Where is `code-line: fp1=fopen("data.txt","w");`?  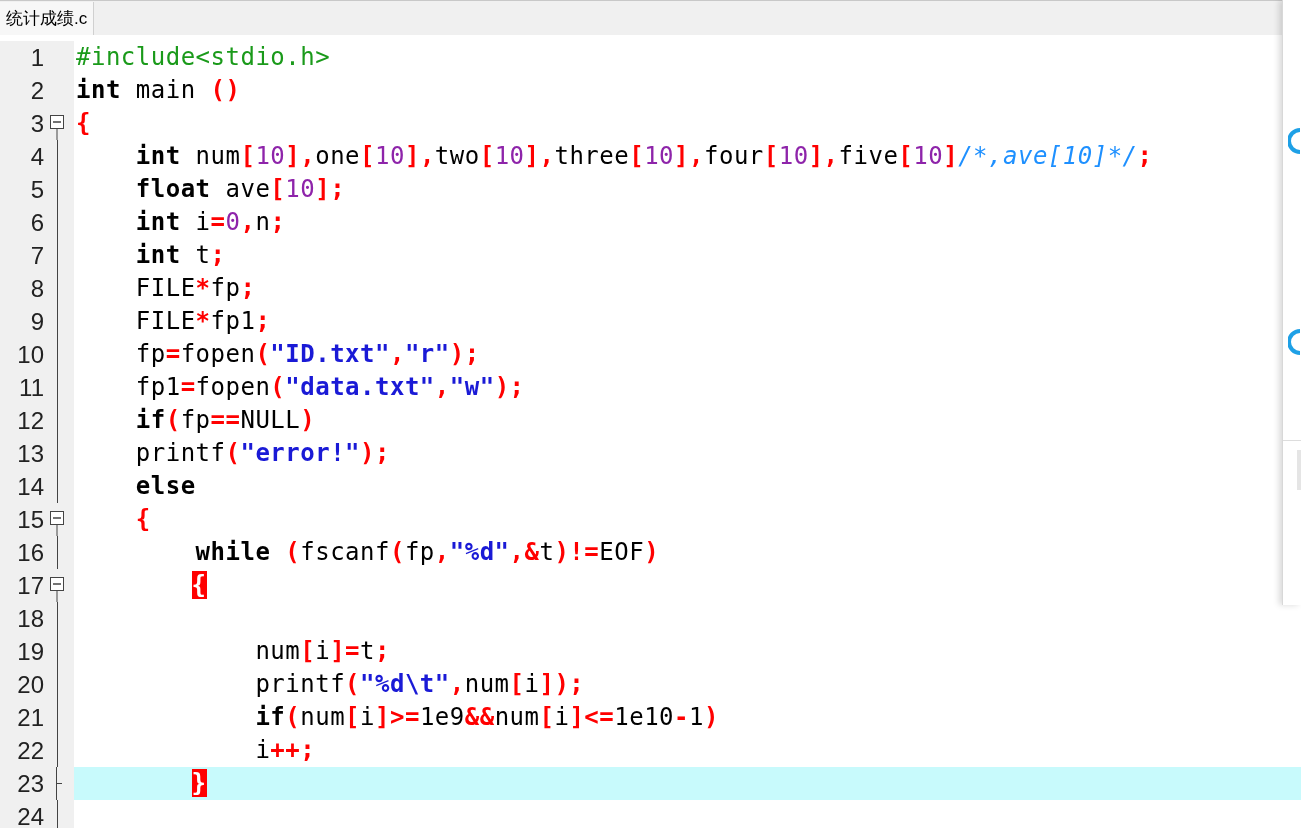 code-line: fp1=fopen("data.txt","w"); is located at coordinates (329, 387).